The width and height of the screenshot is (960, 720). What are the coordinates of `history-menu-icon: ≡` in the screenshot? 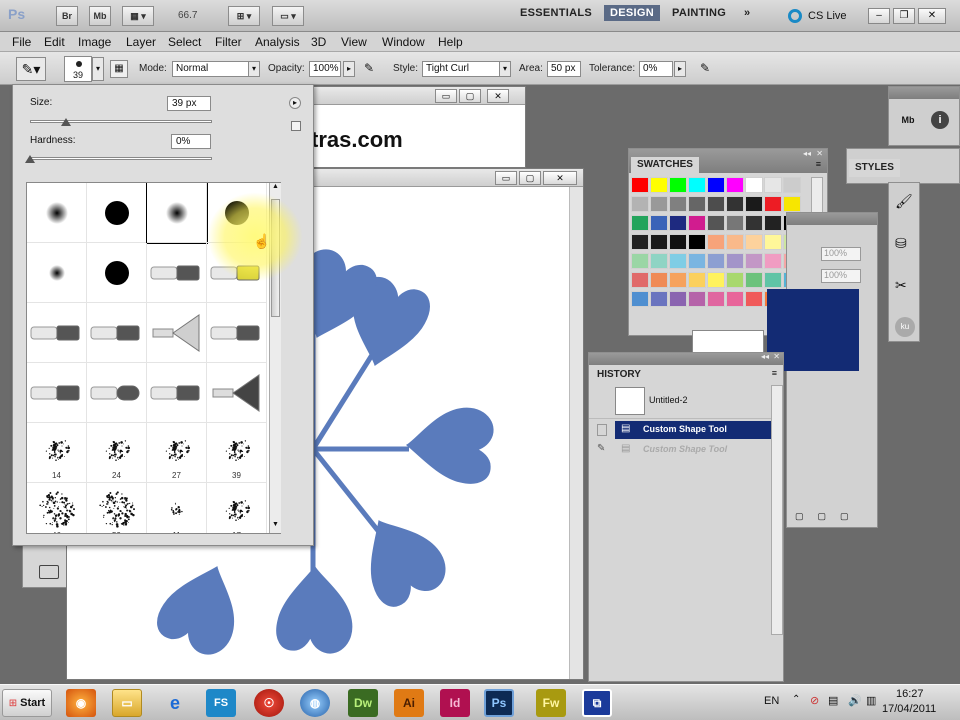 It's located at (774, 373).